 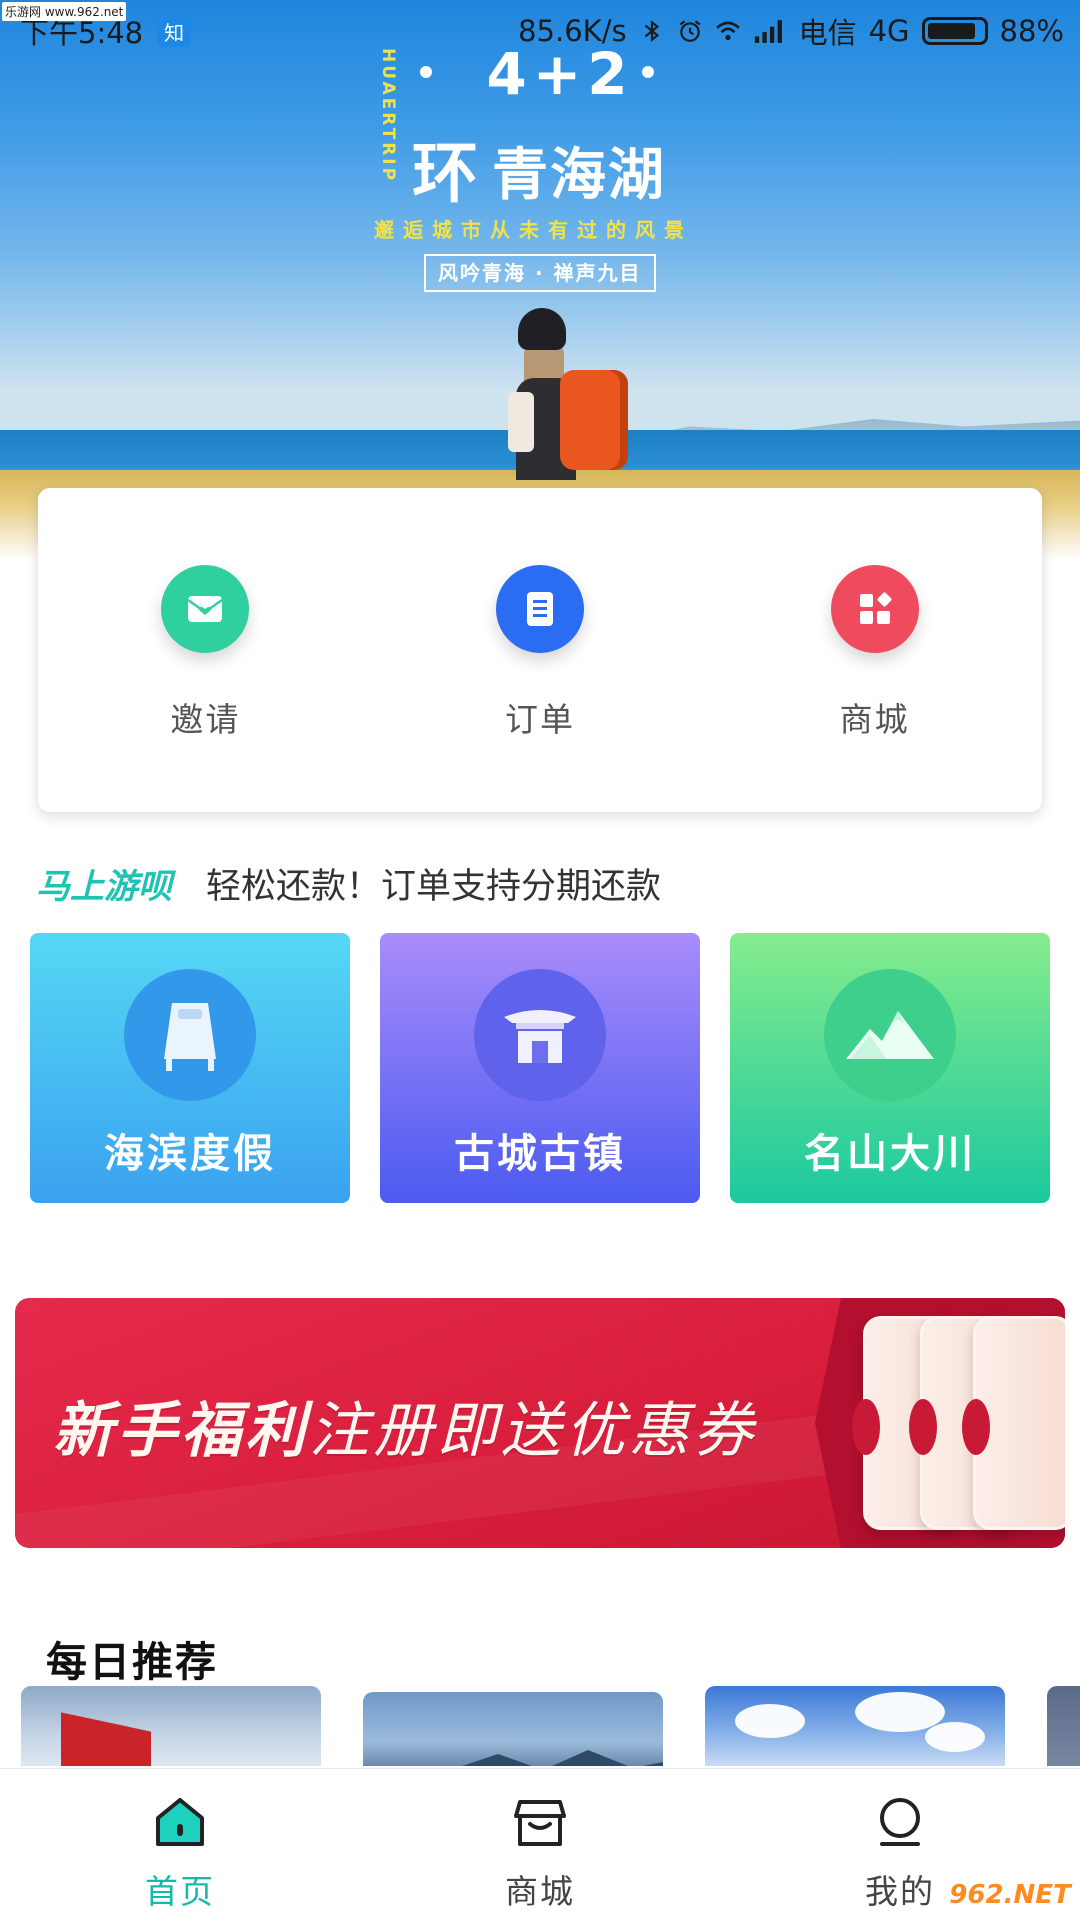 What do you see at coordinates (889, 31) in the screenshot?
I see `network-type: 4G` at bounding box center [889, 31].